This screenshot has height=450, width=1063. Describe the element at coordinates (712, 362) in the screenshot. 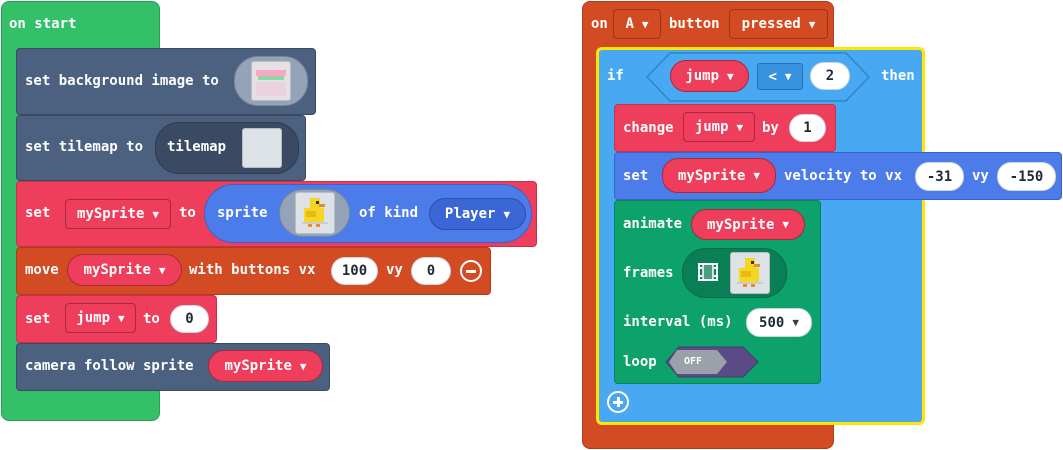

I see `loop-toggle` at that location.